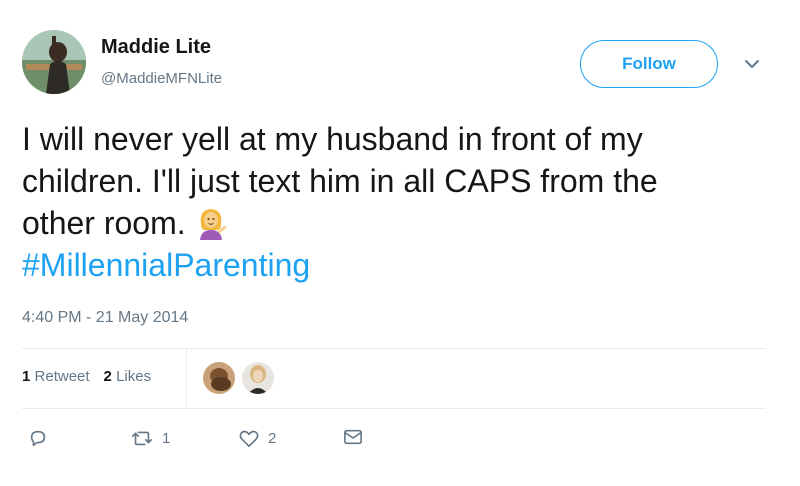 Image resolution: width=800 pixels, height=486 pixels. Describe the element at coordinates (105, 318) in the screenshot. I see `tweet-timestamp: 4:40 PM - 21 May 2014` at that location.